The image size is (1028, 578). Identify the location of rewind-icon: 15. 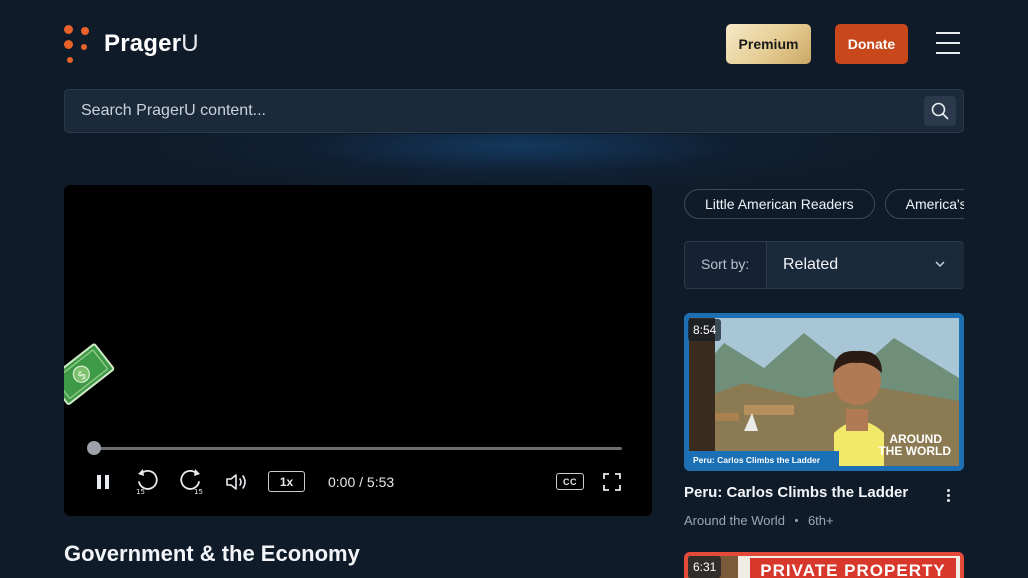
(147, 482).